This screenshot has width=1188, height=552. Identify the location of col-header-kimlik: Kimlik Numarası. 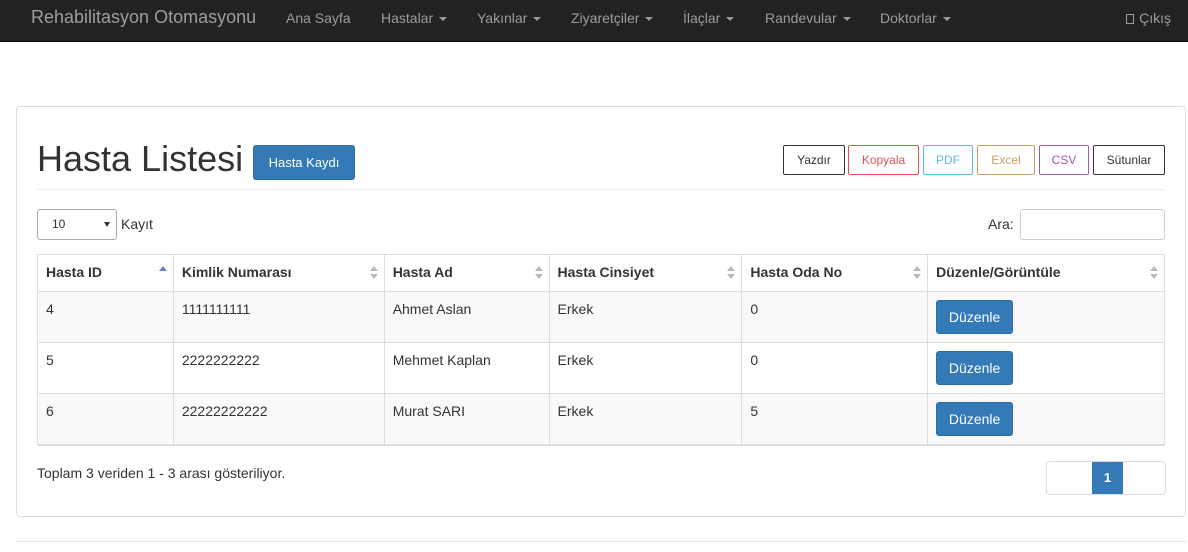
(278, 273).